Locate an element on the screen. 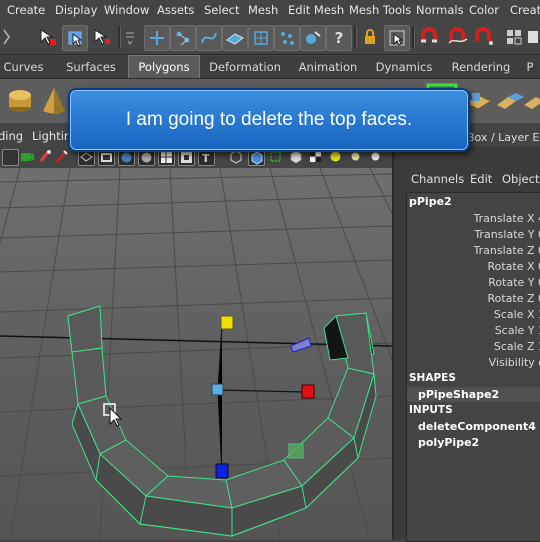  make-live-icon is located at coordinates (533, 37).